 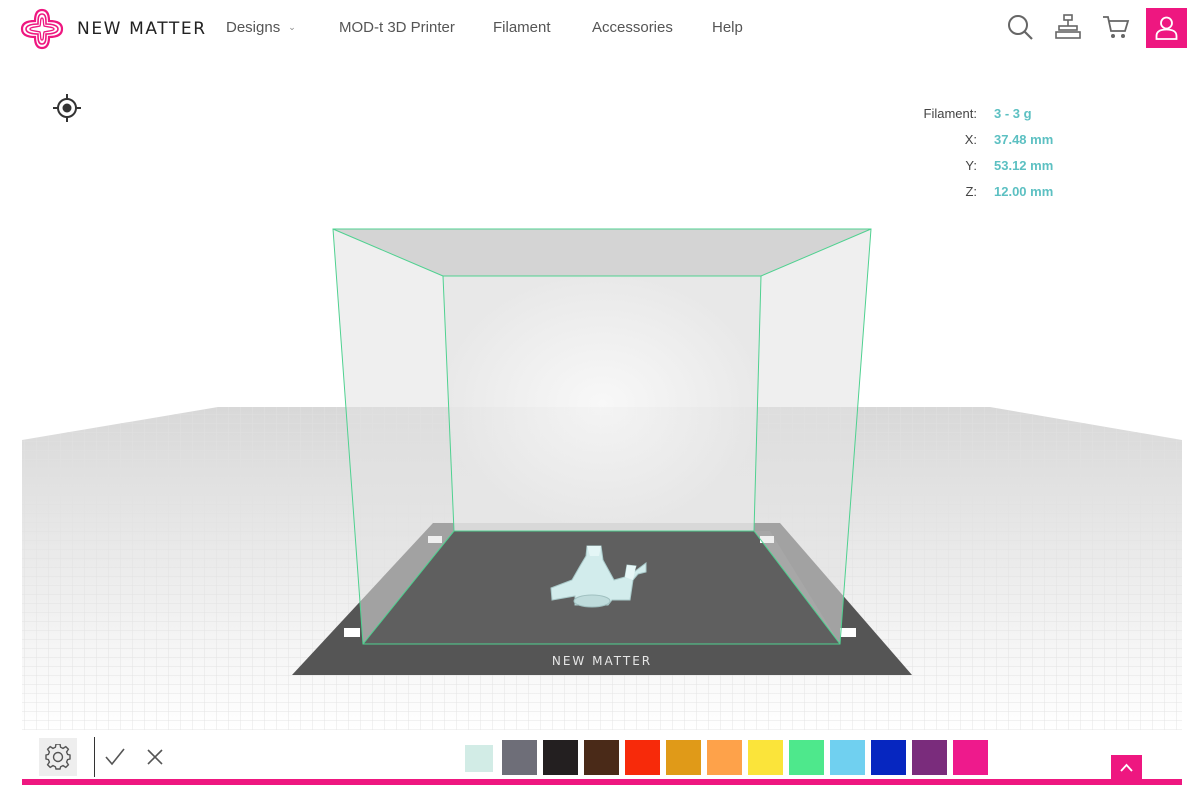 I want to click on nav-item-mod-t-3d-printer: MOD-t 3D Printer, so click(x=397, y=27).